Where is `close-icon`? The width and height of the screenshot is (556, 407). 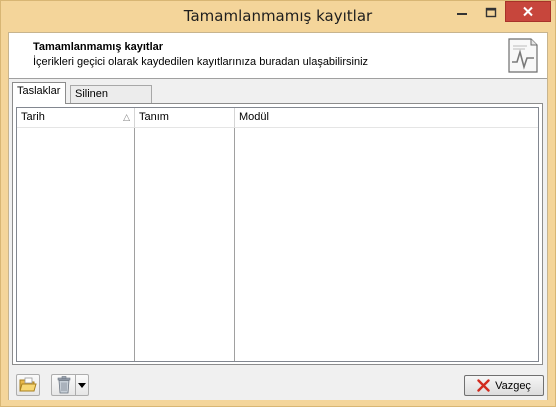 close-icon is located at coordinates (528, 11).